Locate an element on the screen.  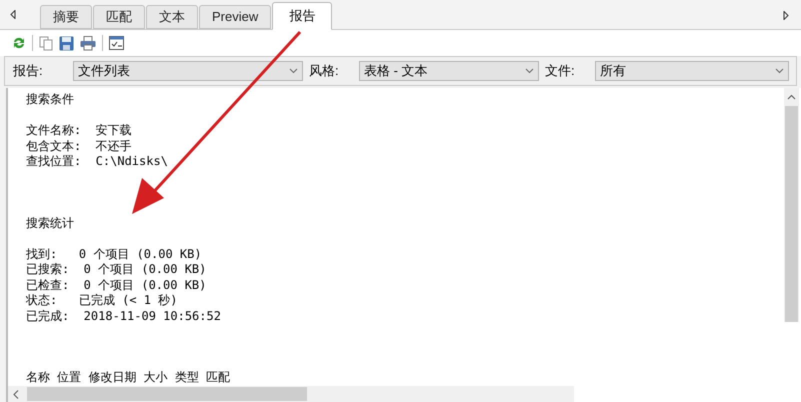
refresh-icon is located at coordinates (19, 43).